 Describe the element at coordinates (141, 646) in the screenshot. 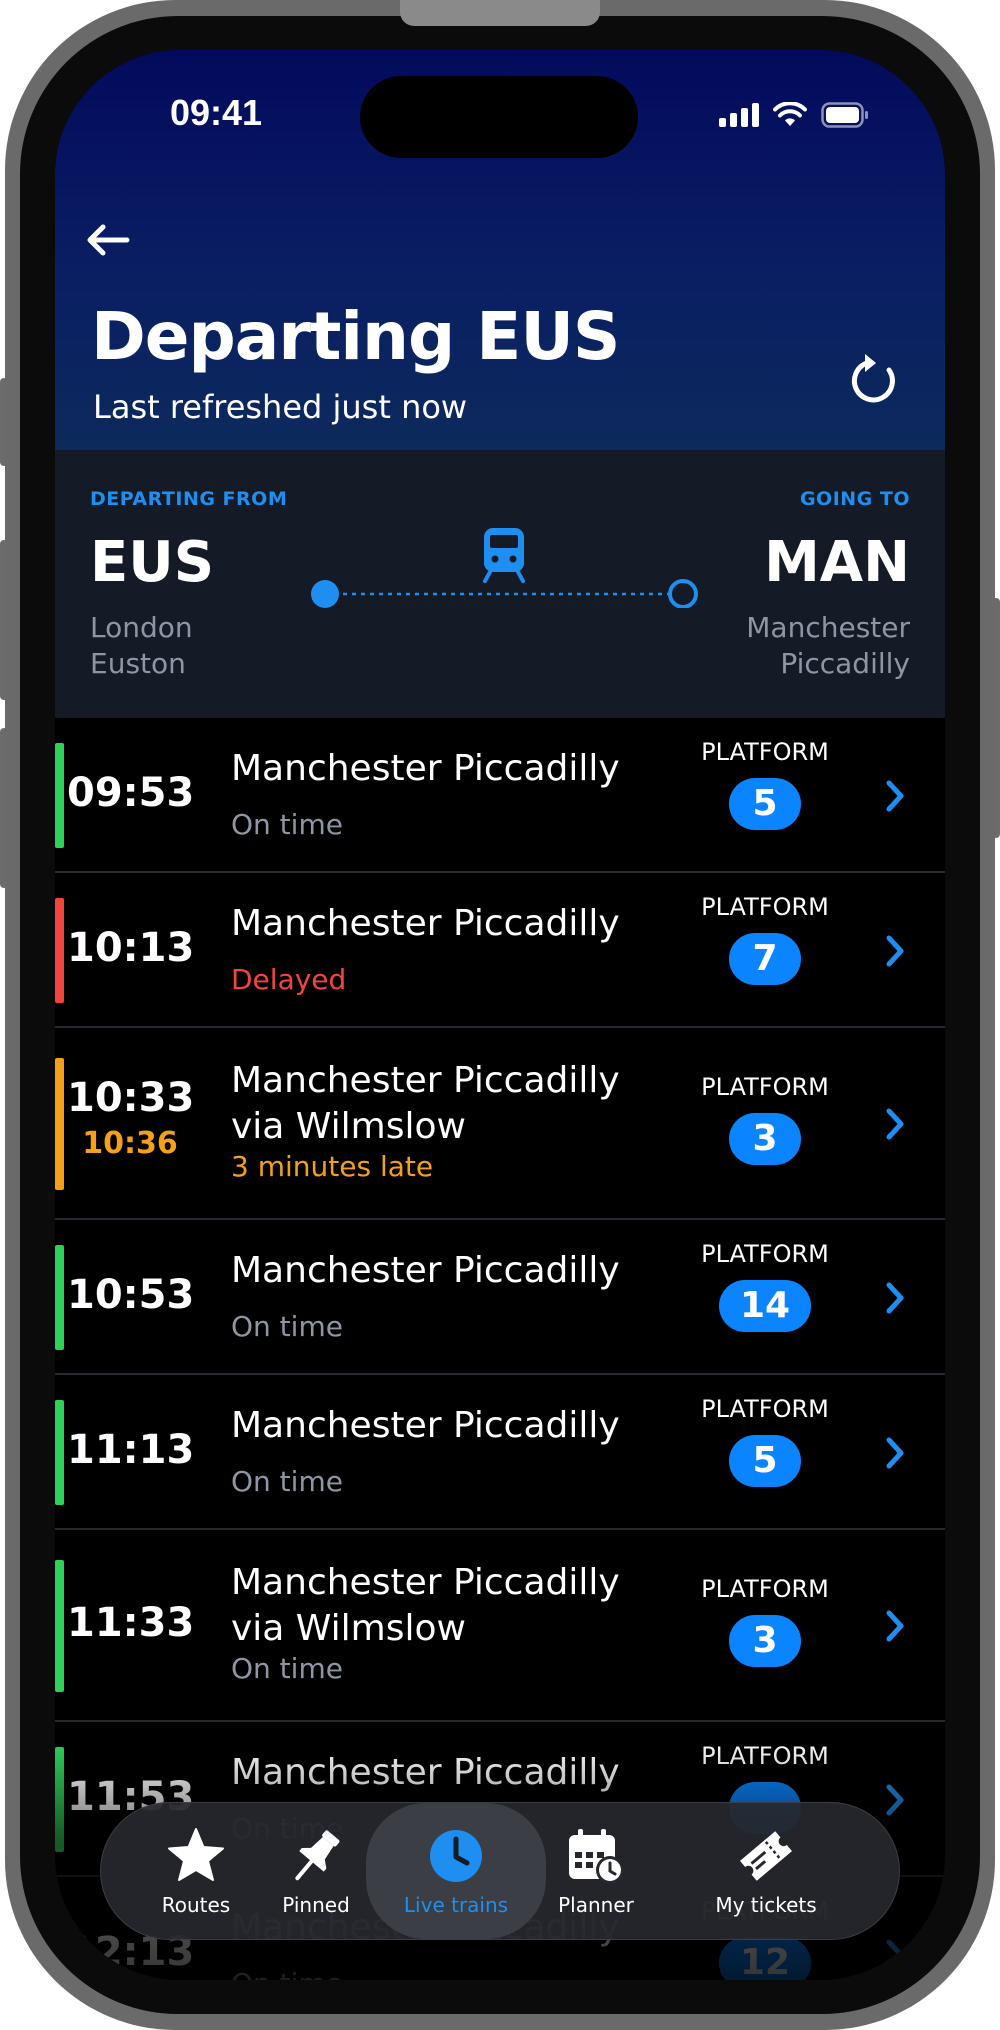

I see `origin-station-name: London Euston` at that location.